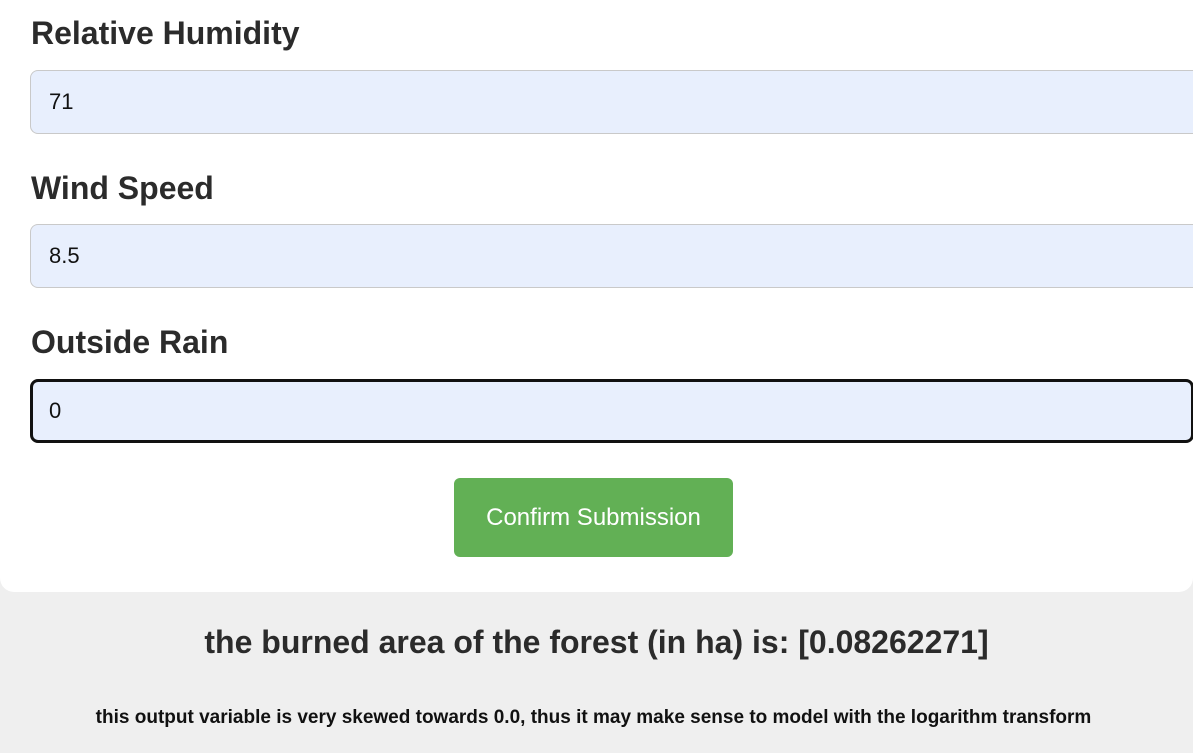  Describe the element at coordinates (130, 342) in the screenshot. I see `outside-rain-label: Outside Rain` at that location.